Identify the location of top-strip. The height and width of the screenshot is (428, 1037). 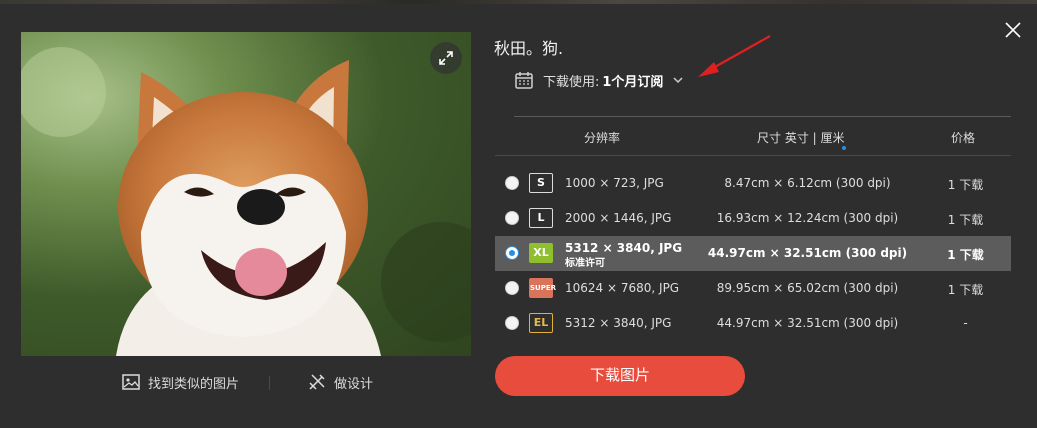
(518, 2).